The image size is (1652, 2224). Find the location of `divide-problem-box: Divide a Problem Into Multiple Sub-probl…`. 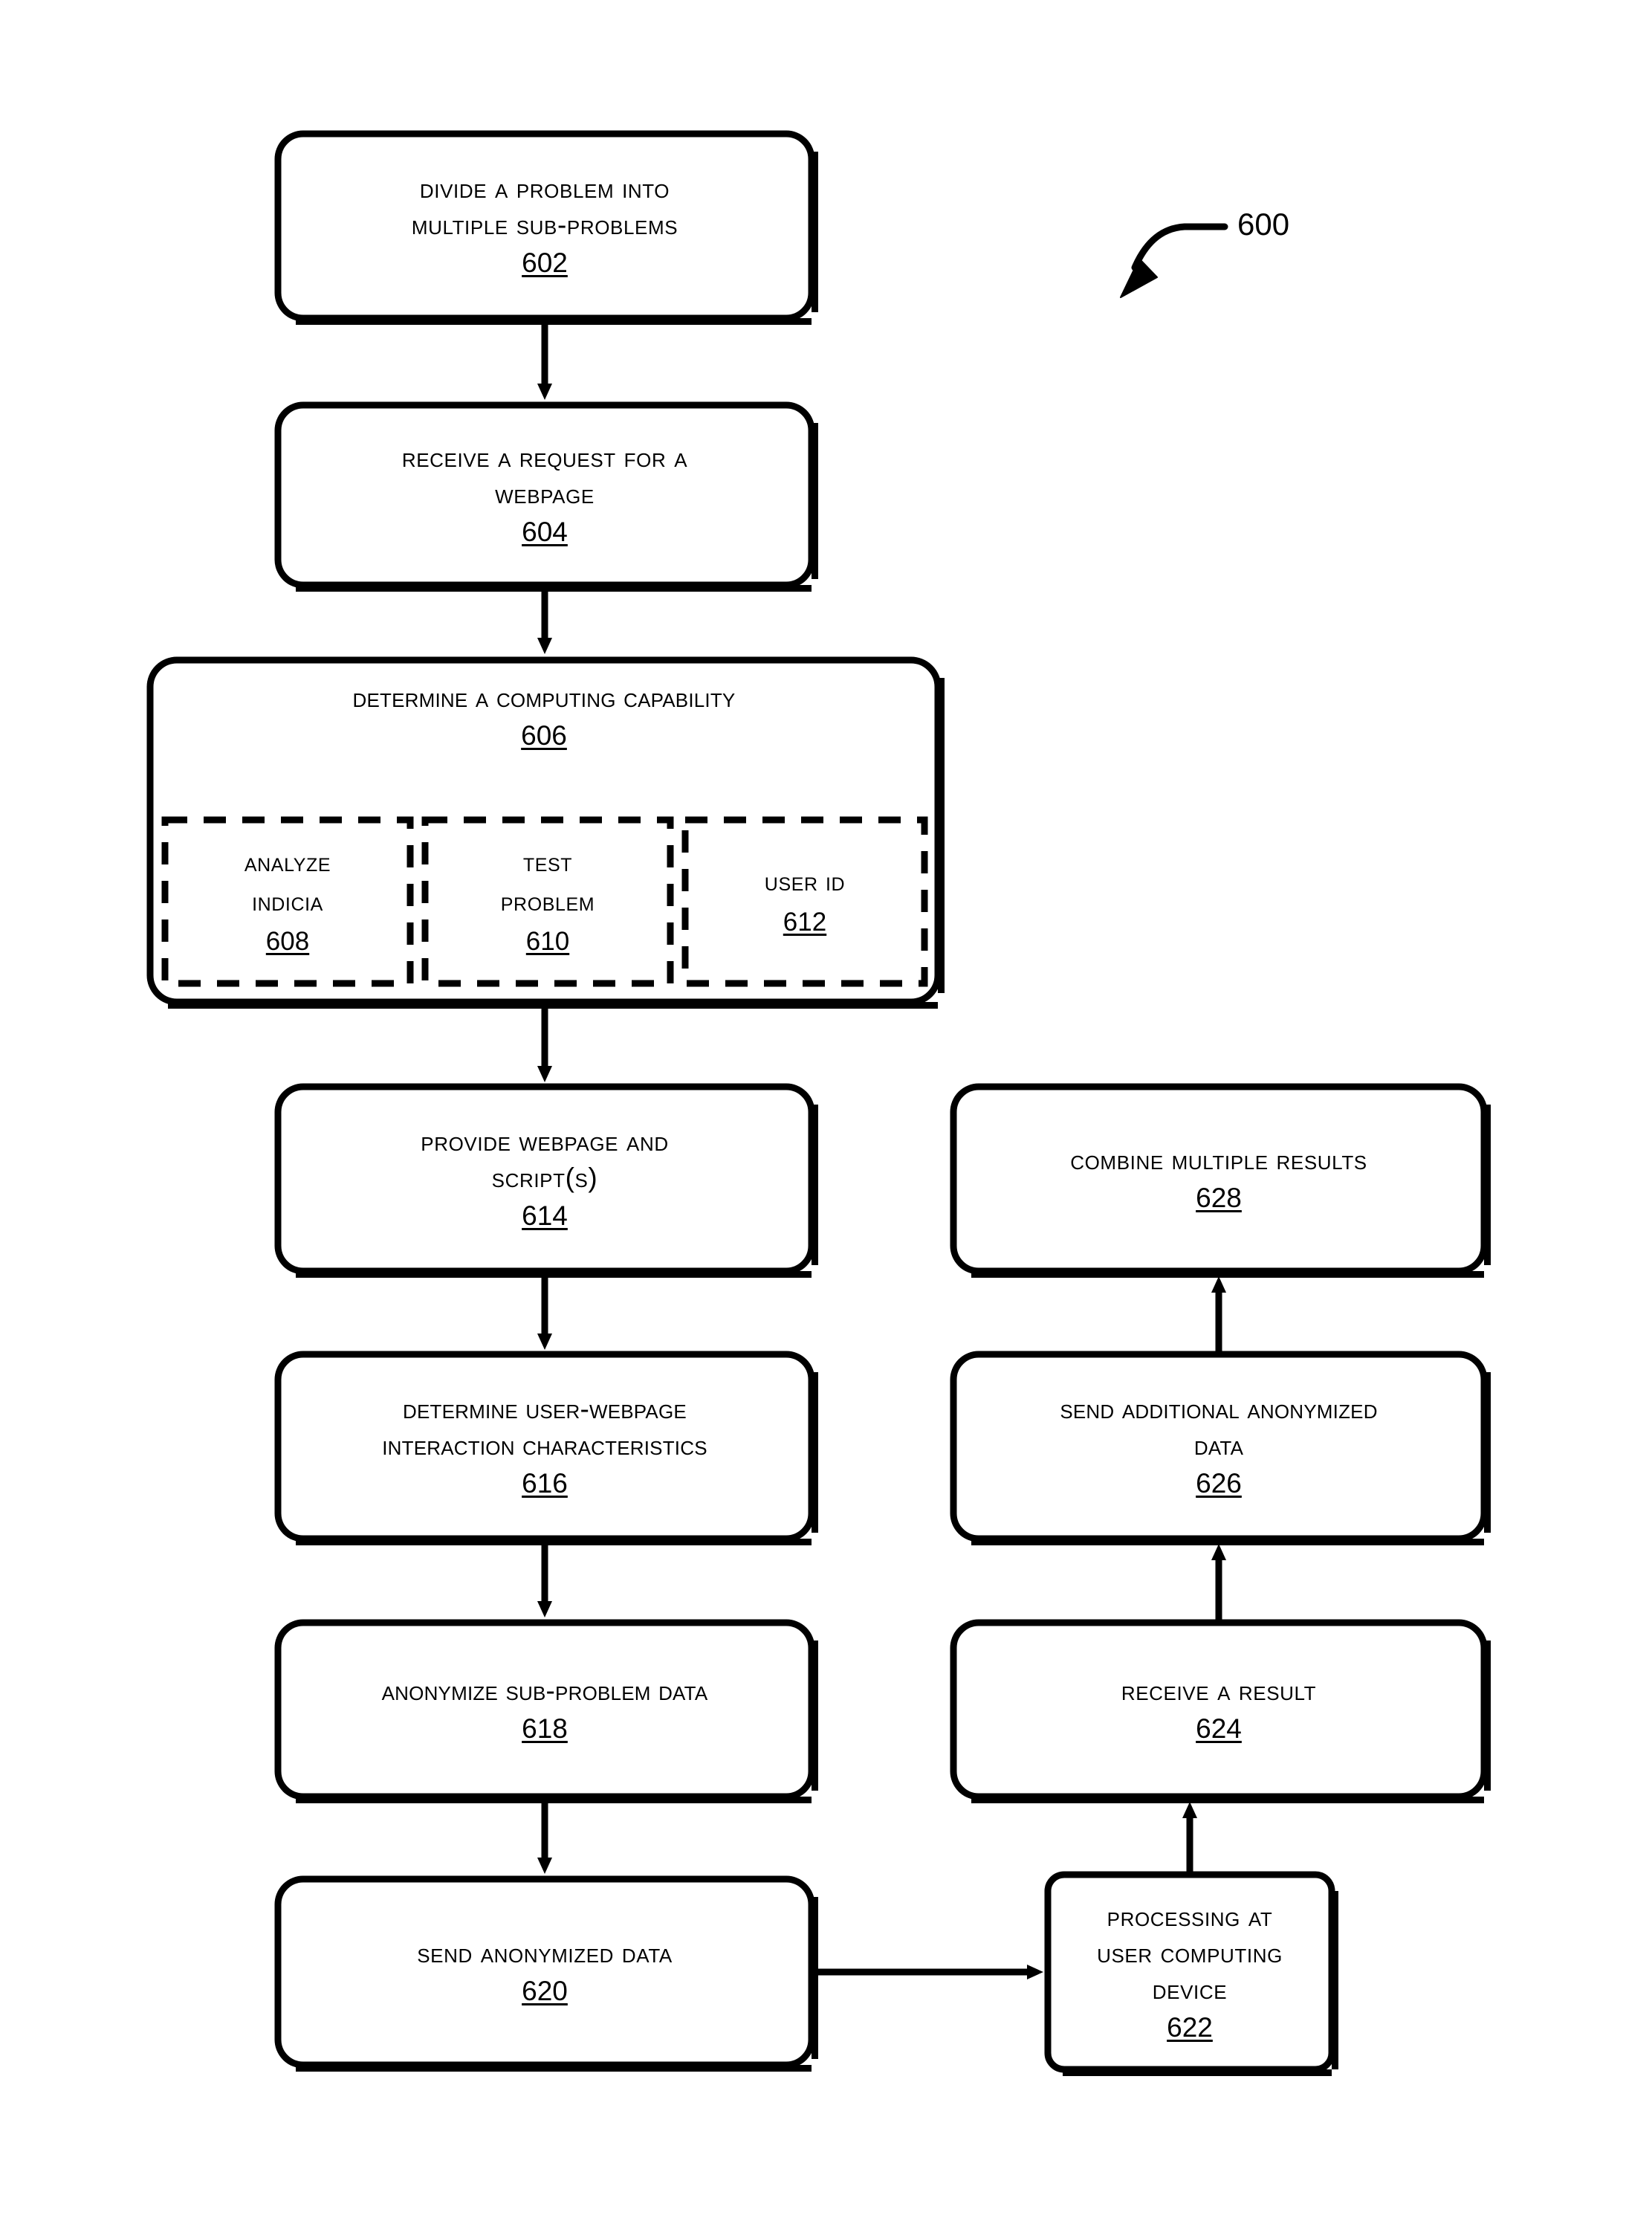

divide-problem-box: Divide a Problem Into Multiple Sub-probl… is located at coordinates (545, 226).